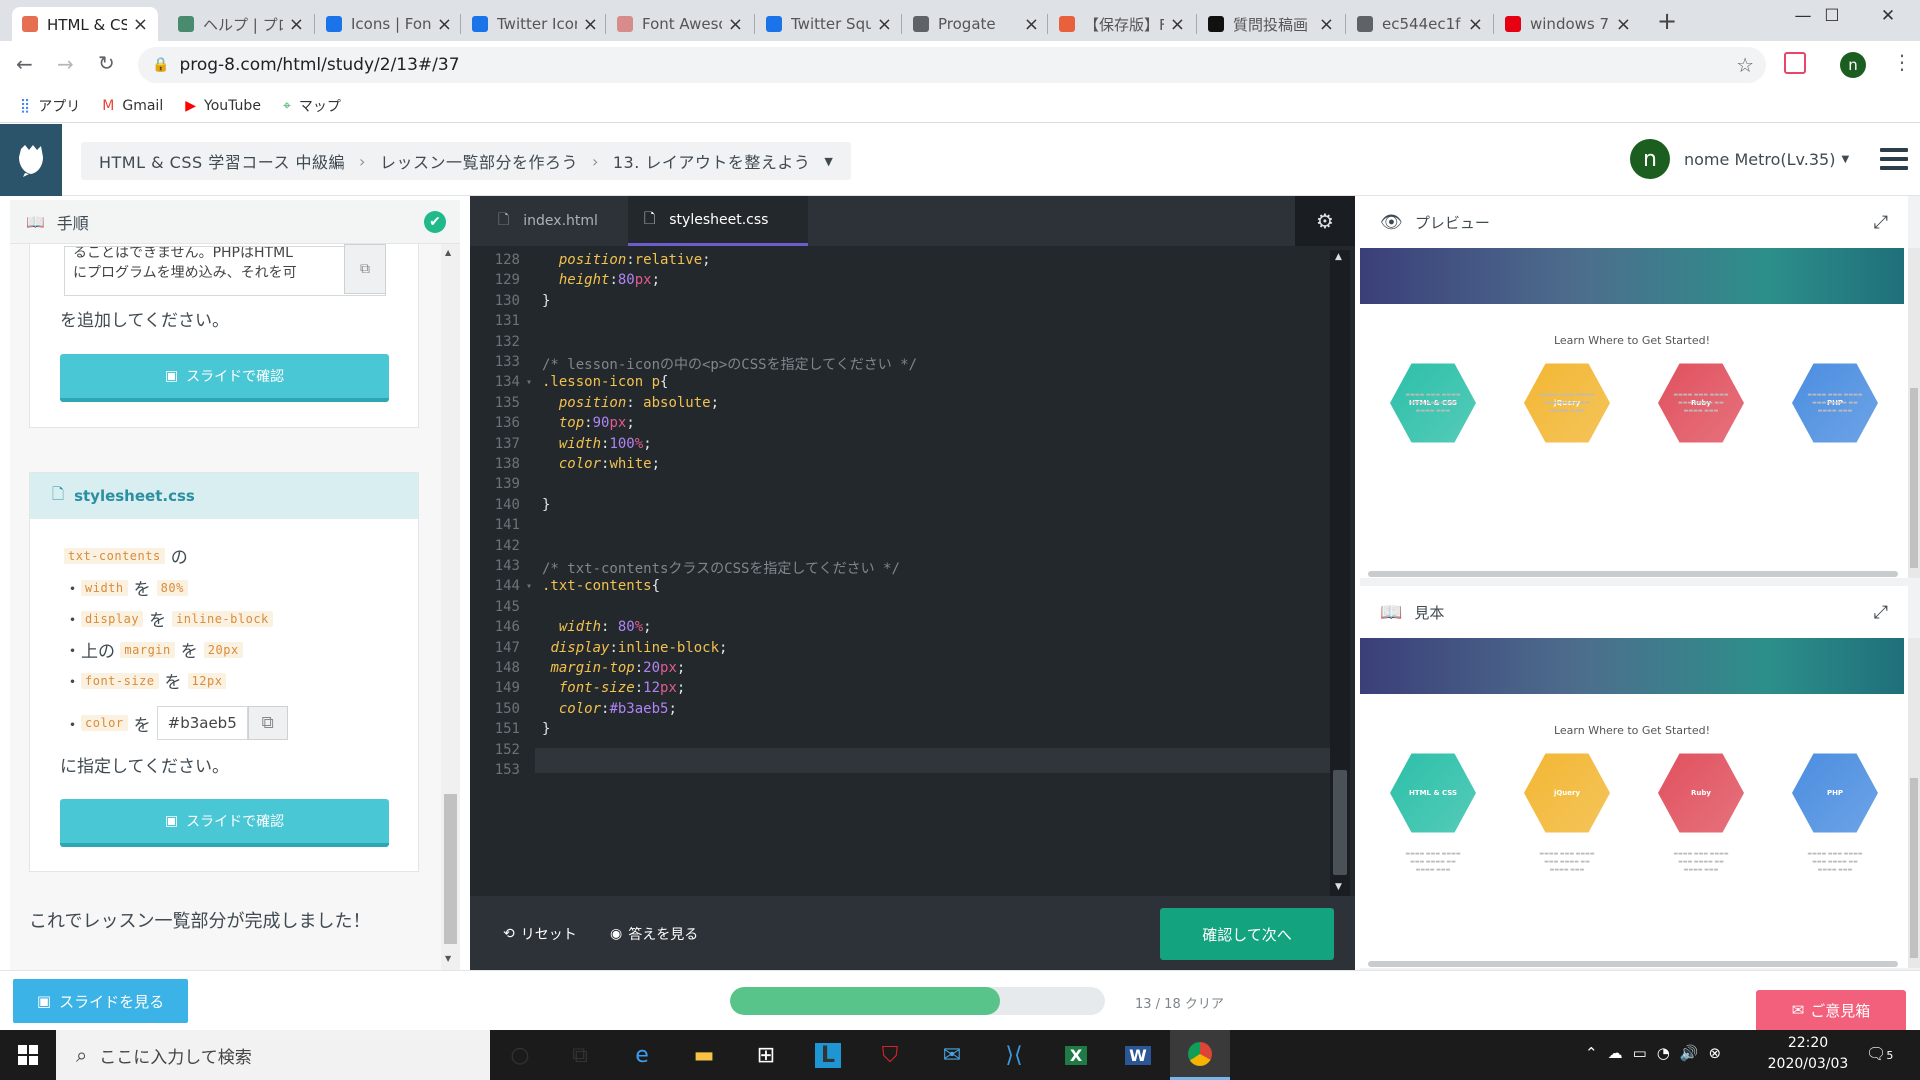  Describe the element at coordinates (634, 648) in the screenshot. I see `code-line: display:inline-block;` at that location.